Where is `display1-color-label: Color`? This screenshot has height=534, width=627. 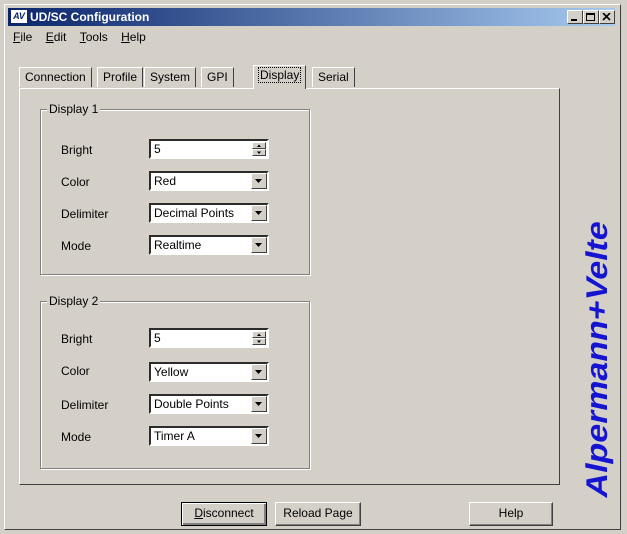
display1-color-label: Color is located at coordinates (75, 182).